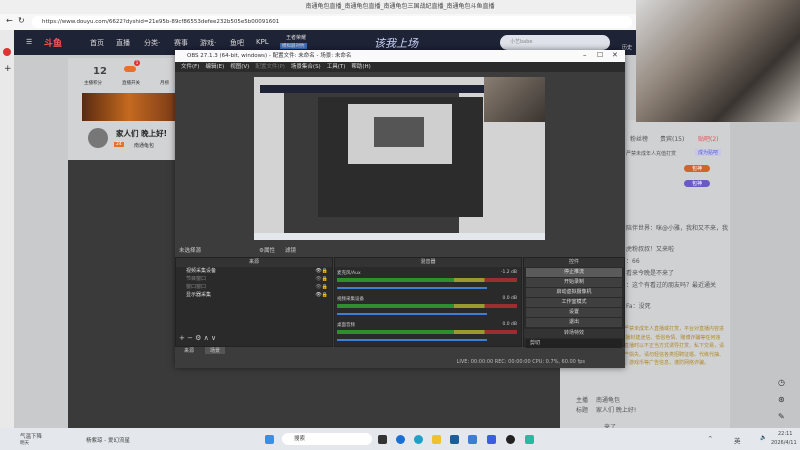 The height and width of the screenshot is (450, 800). What do you see at coordinates (24, 443) in the screenshot?
I see `weather-sub: 明天` at bounding box center [24, 443].